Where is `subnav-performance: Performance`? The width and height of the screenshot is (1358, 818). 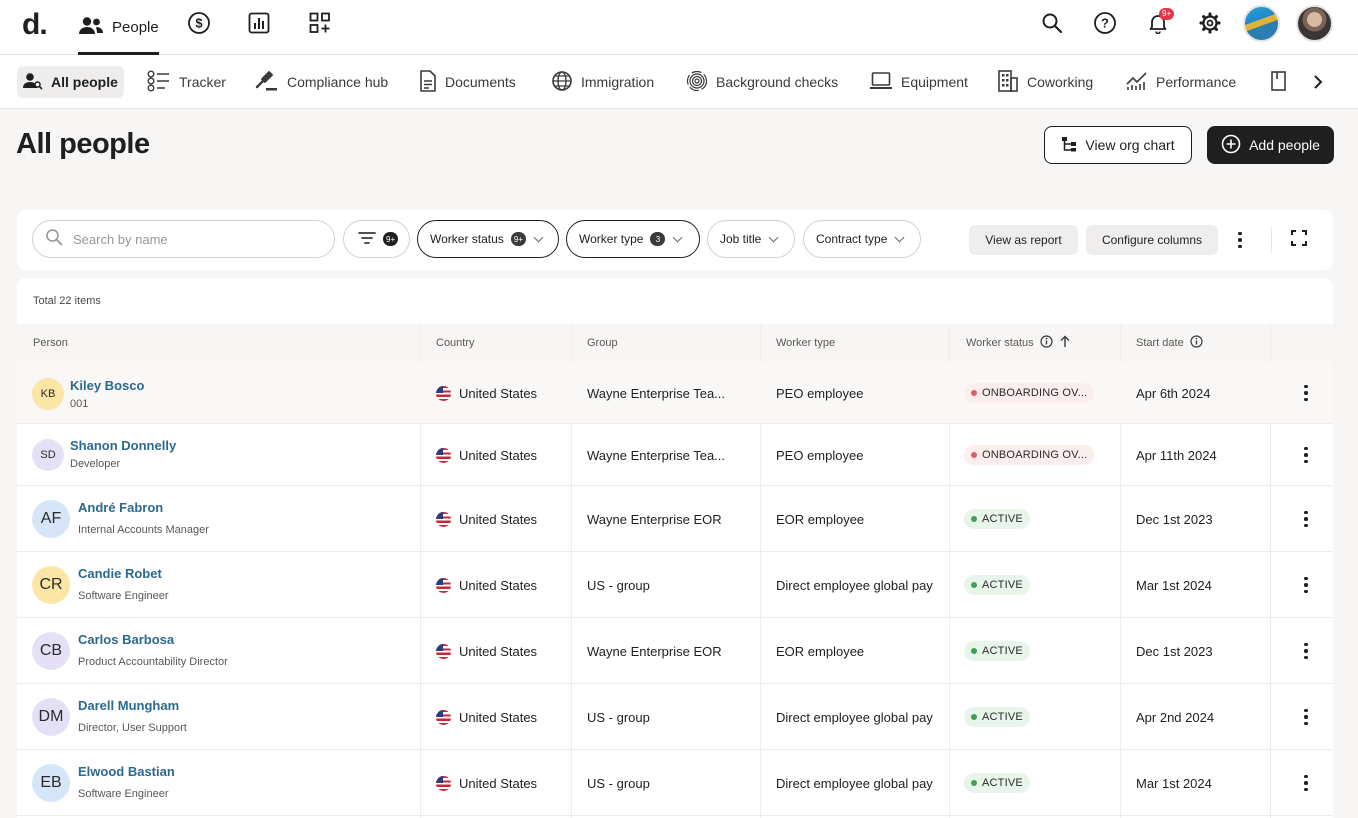 subnav-performance: Performance is located at coordinates (1181, 82).